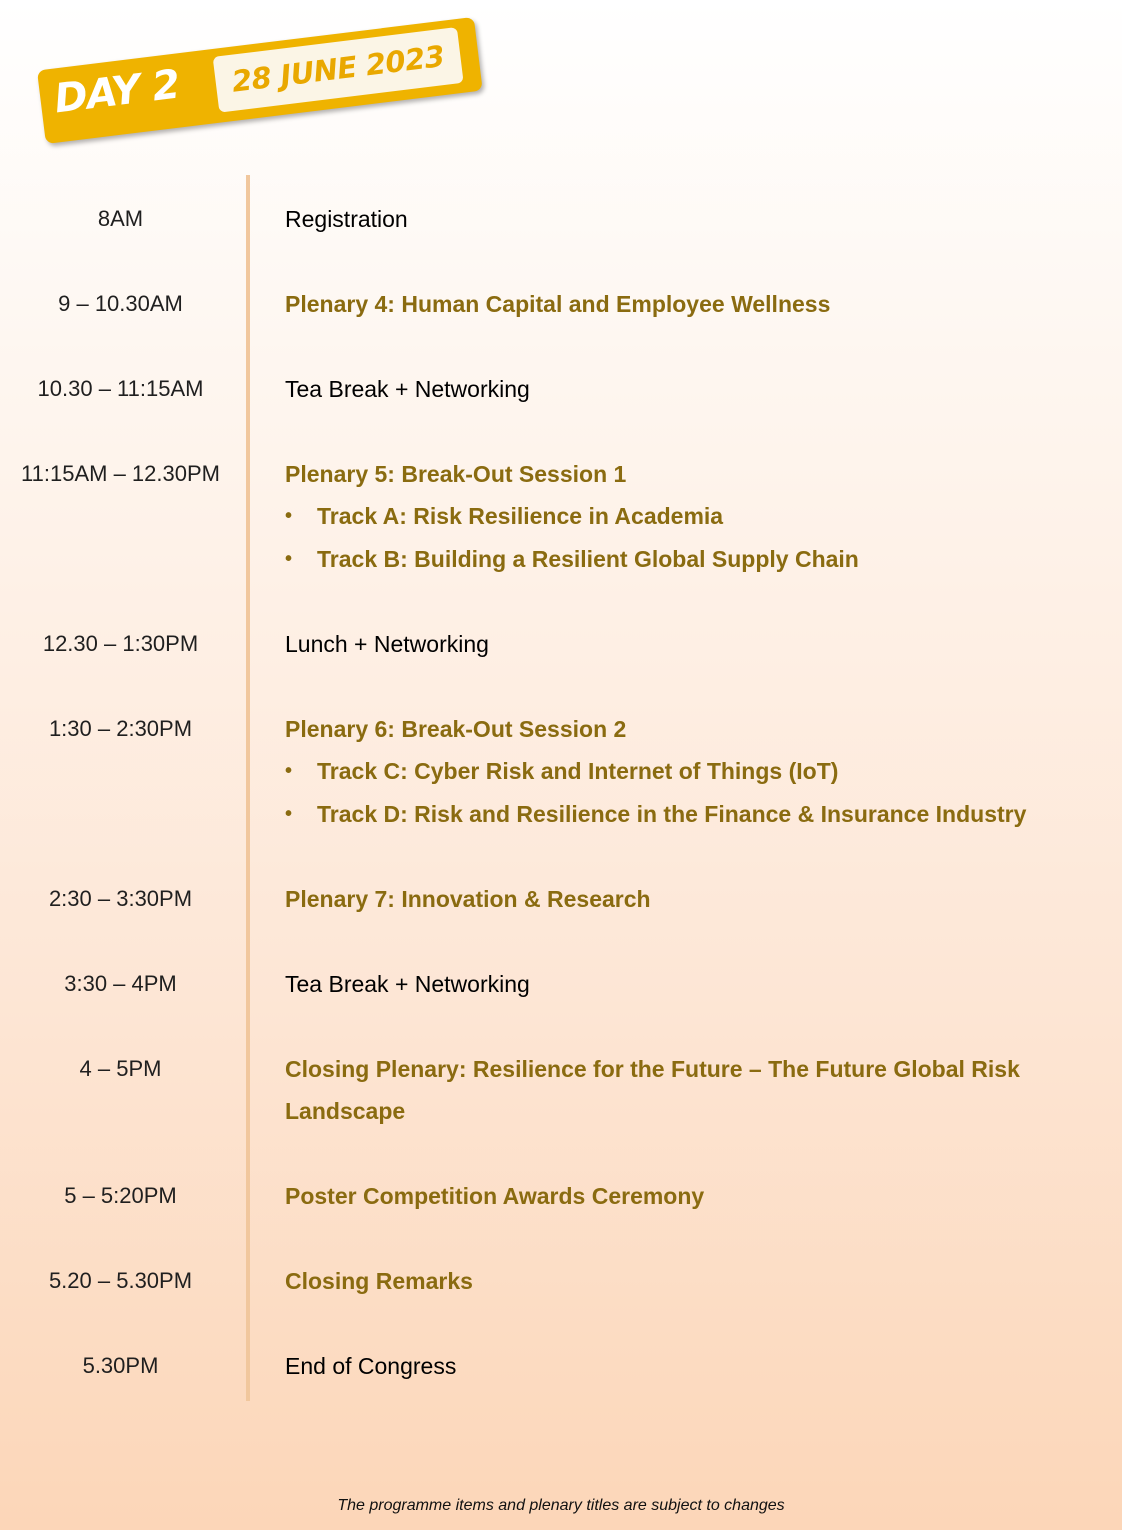 The width and height of the screenshot is (1122, 1530). I want to click on agenda-time: 11:15AM – 12.30PM, so click(120, 473).